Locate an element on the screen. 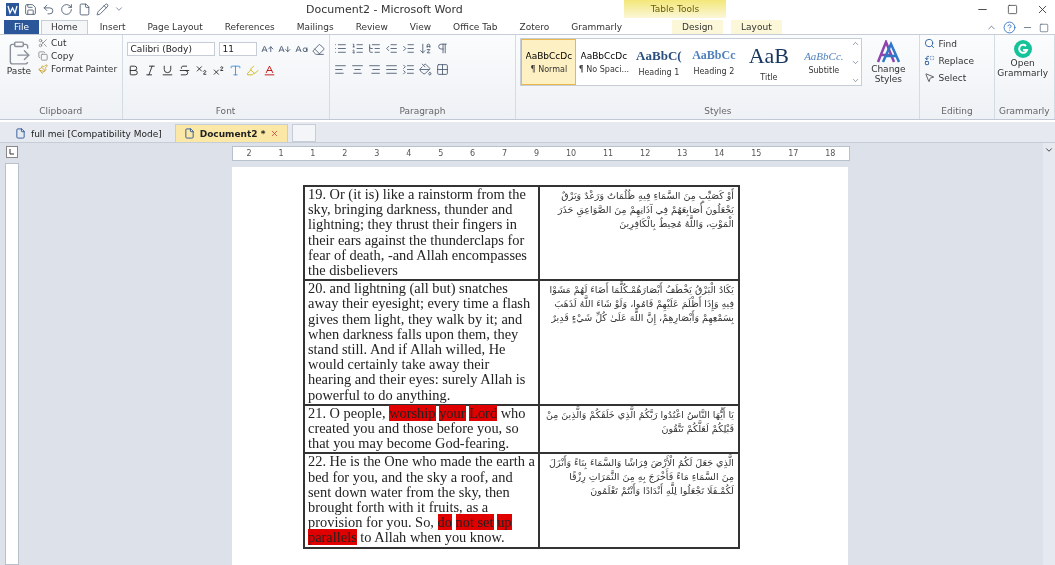 The image size is (1055, 565). change-styles-button: Change Styles is located at coordinates (888, 72).